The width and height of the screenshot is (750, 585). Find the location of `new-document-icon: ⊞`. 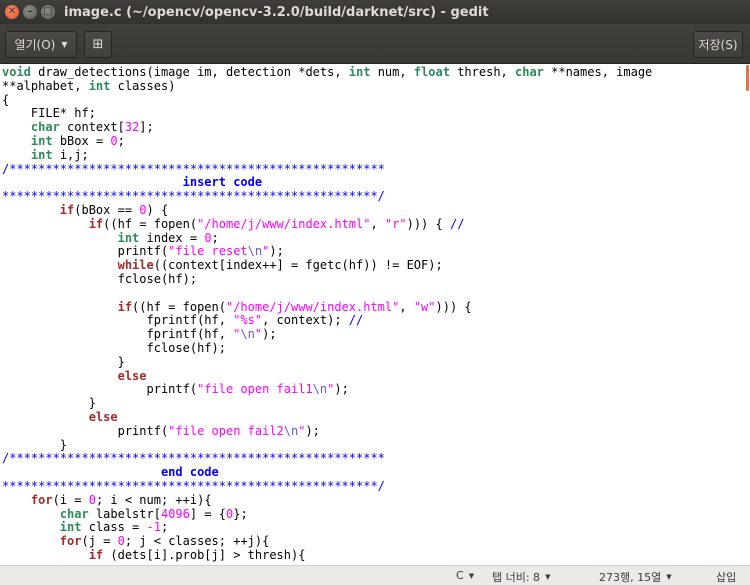

new-document-icon: ⊞ is located at coordinates (98, 44).